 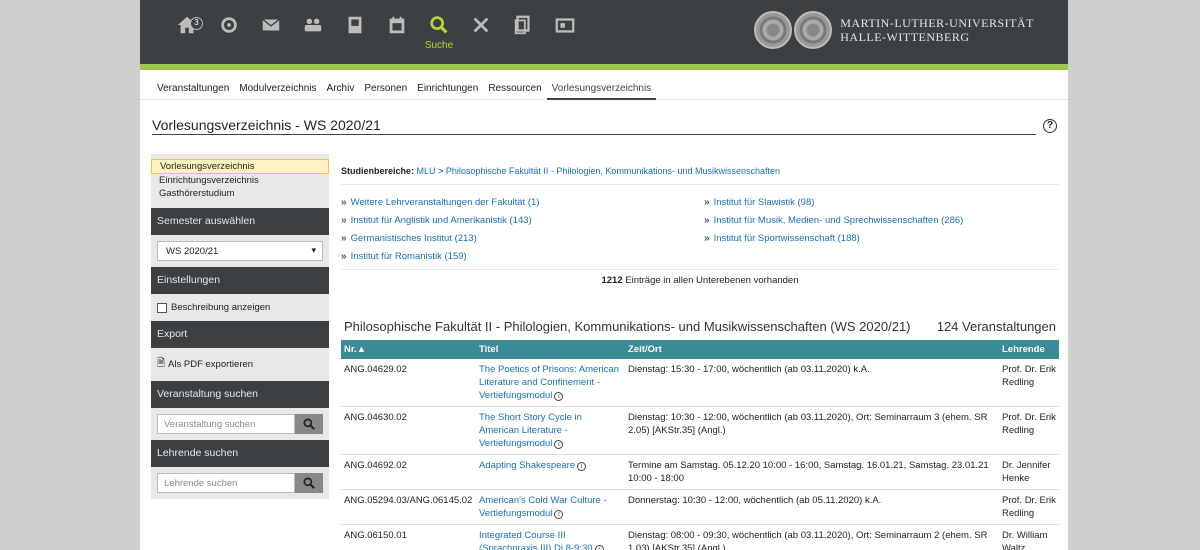 I want to click on semester-box: WS 2020/21 ▾, so click(x=240, y=251).